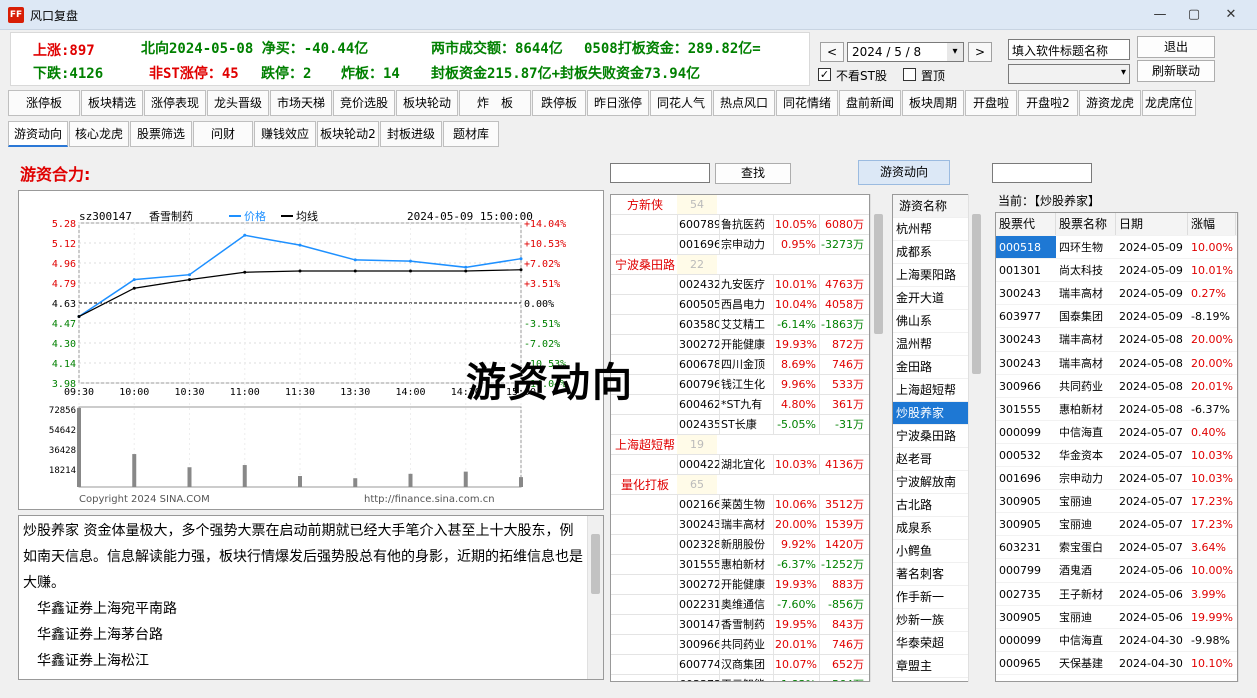 The width and height of the screenshot is (1257, 698). What do you see at coordinates (955, 52) in the screenshot?
I see `chevron-down-icon: ▾` at bounding box center [955, 52].